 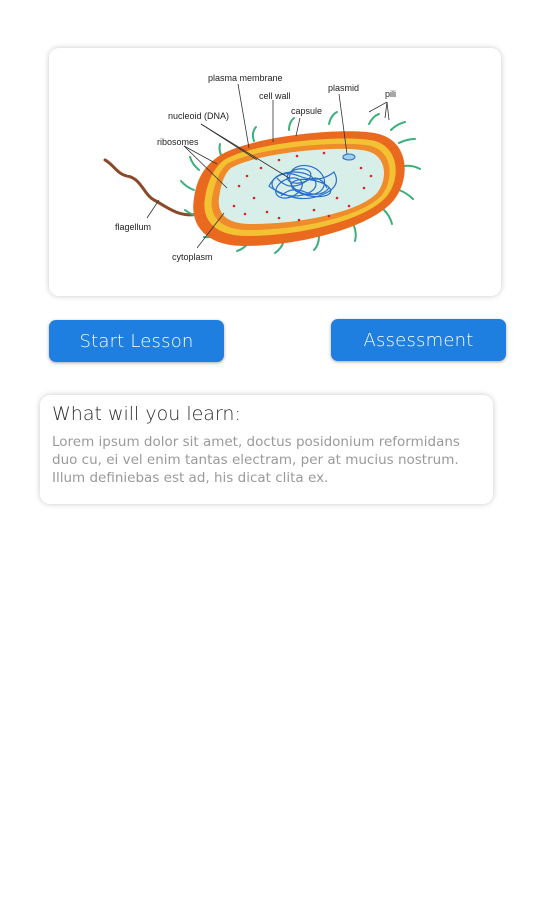 What do you see at coordinates (152, 187) in the screenshot?
I see `flagellum-shape` at bounding box center [152, 187].